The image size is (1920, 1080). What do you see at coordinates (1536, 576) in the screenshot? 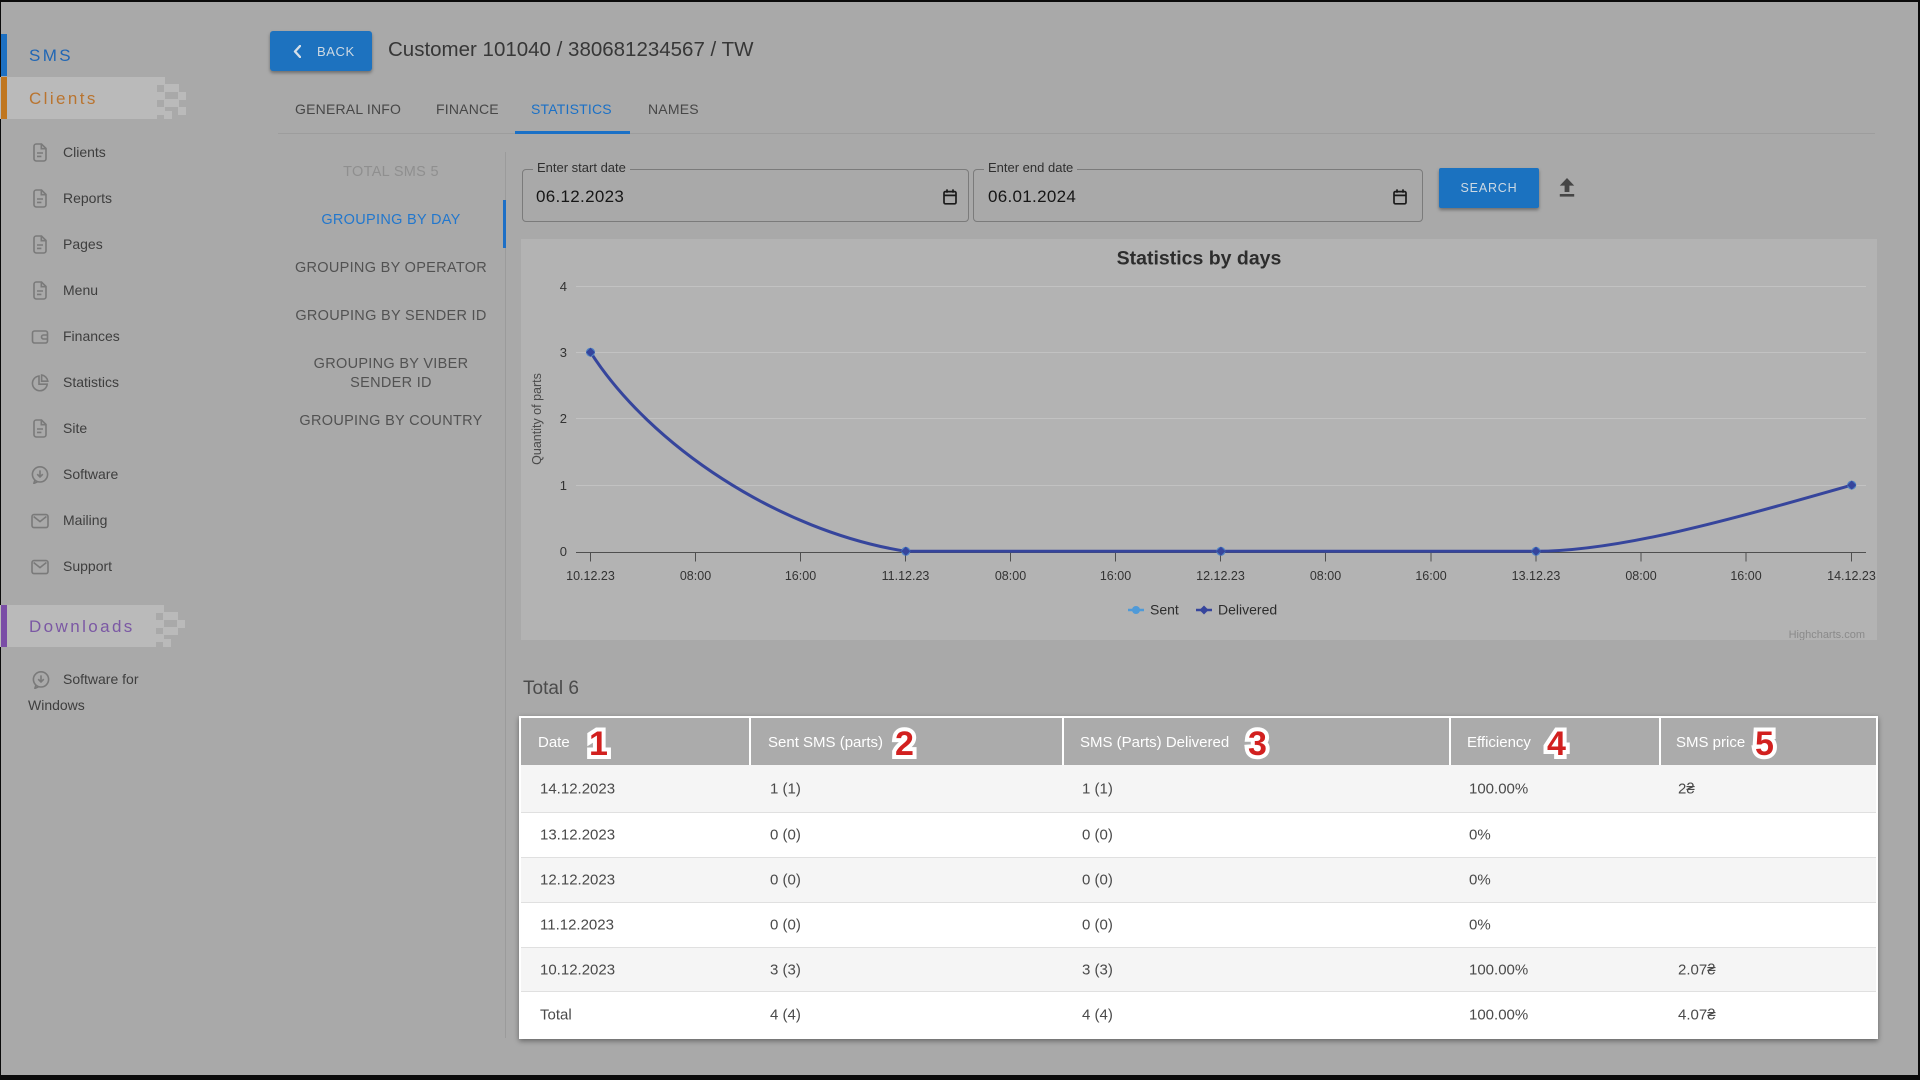
I see `svg-text: 13.12.23` at bounding box center [1536, 576].